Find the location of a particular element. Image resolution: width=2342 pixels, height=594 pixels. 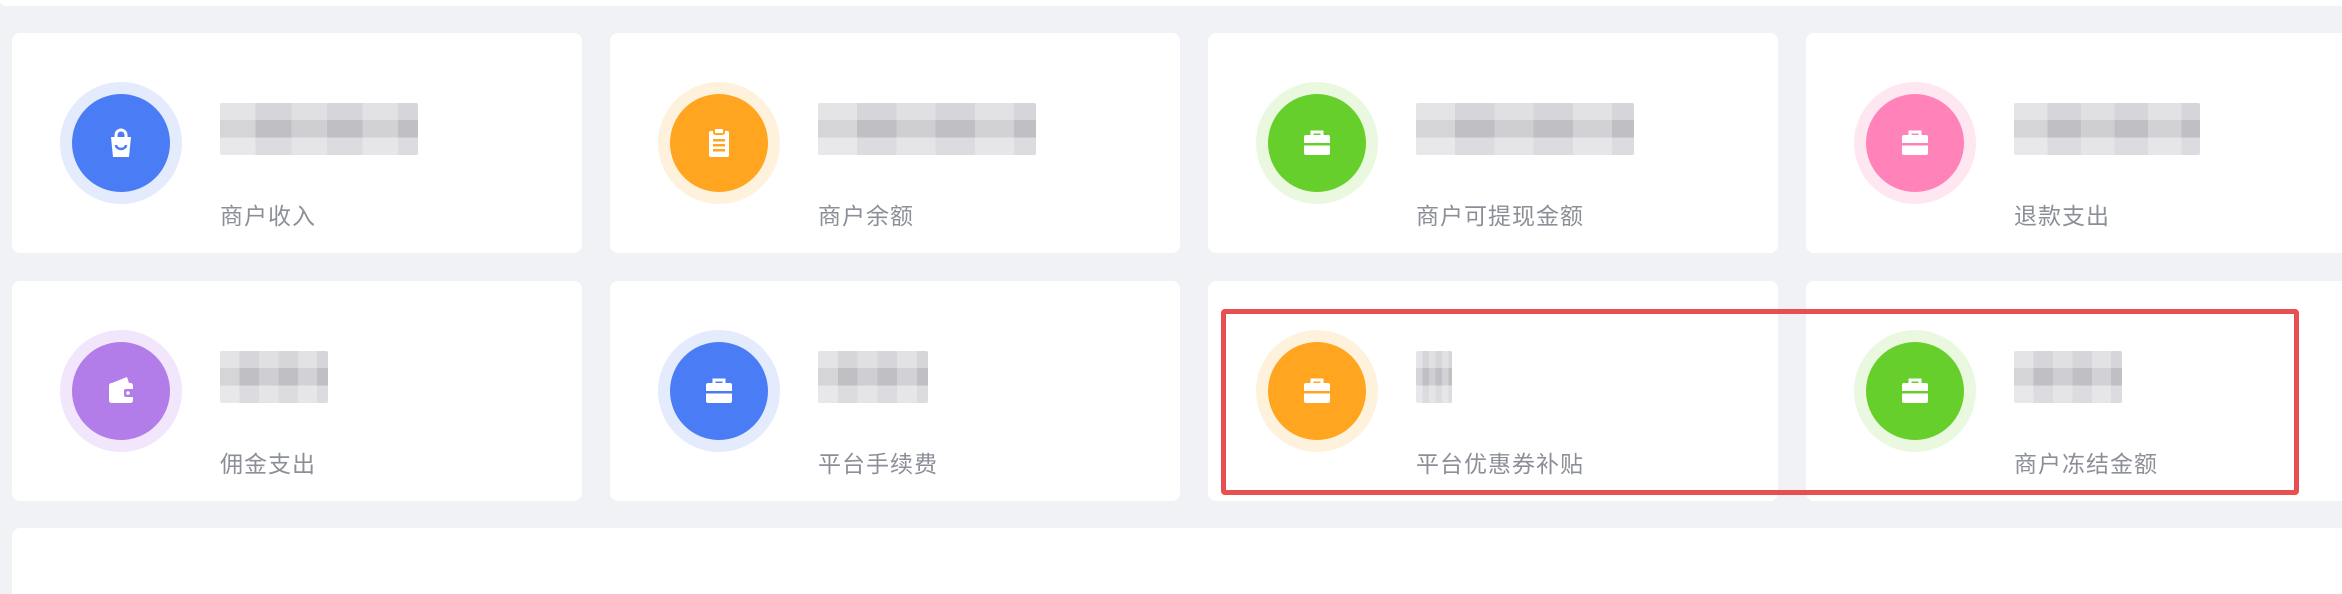

stat-card-merchant-balance: 商户余额 is located at coordinates (895, 143).